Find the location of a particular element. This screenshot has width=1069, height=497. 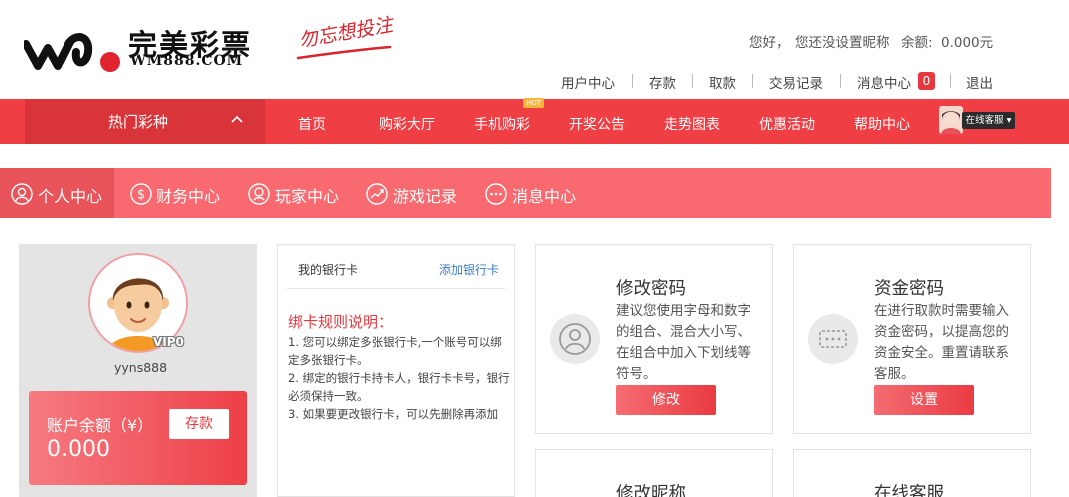

user-avatar-icon is located at coordinates (575, 339).